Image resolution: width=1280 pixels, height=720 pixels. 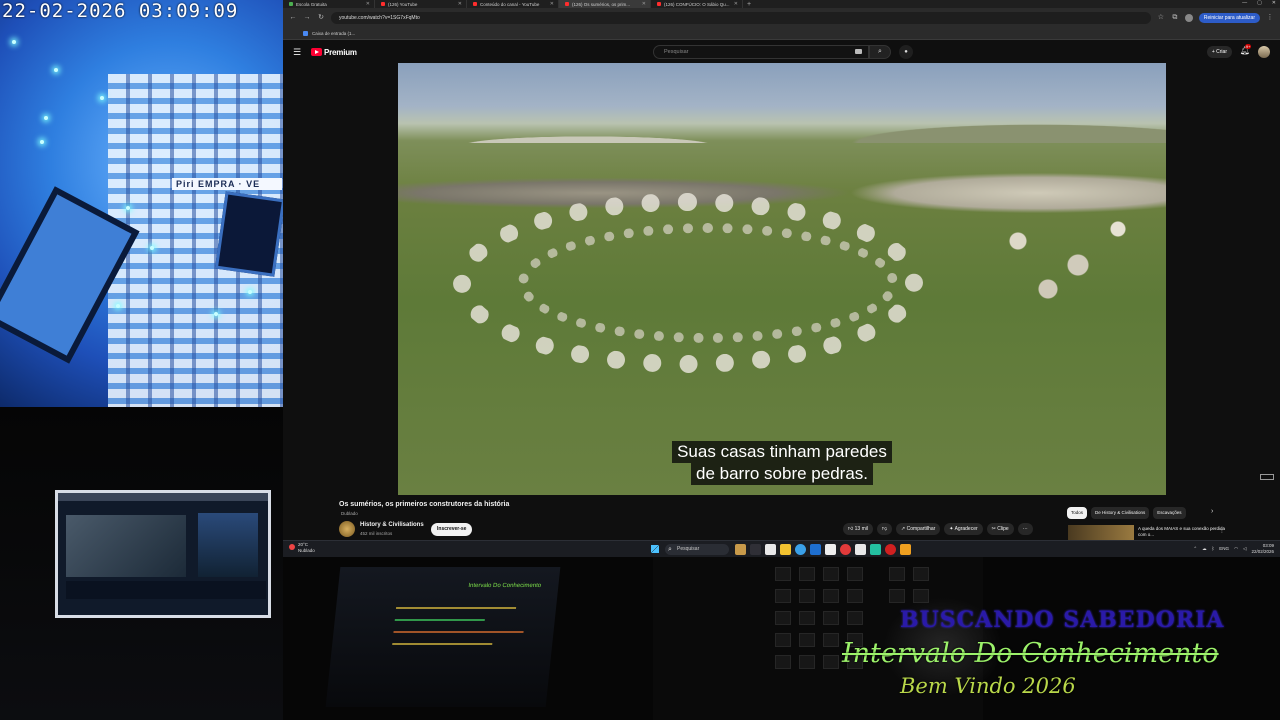 I want to click on like-button: 👍︎ 13 mil, so click(x=858, y=529).